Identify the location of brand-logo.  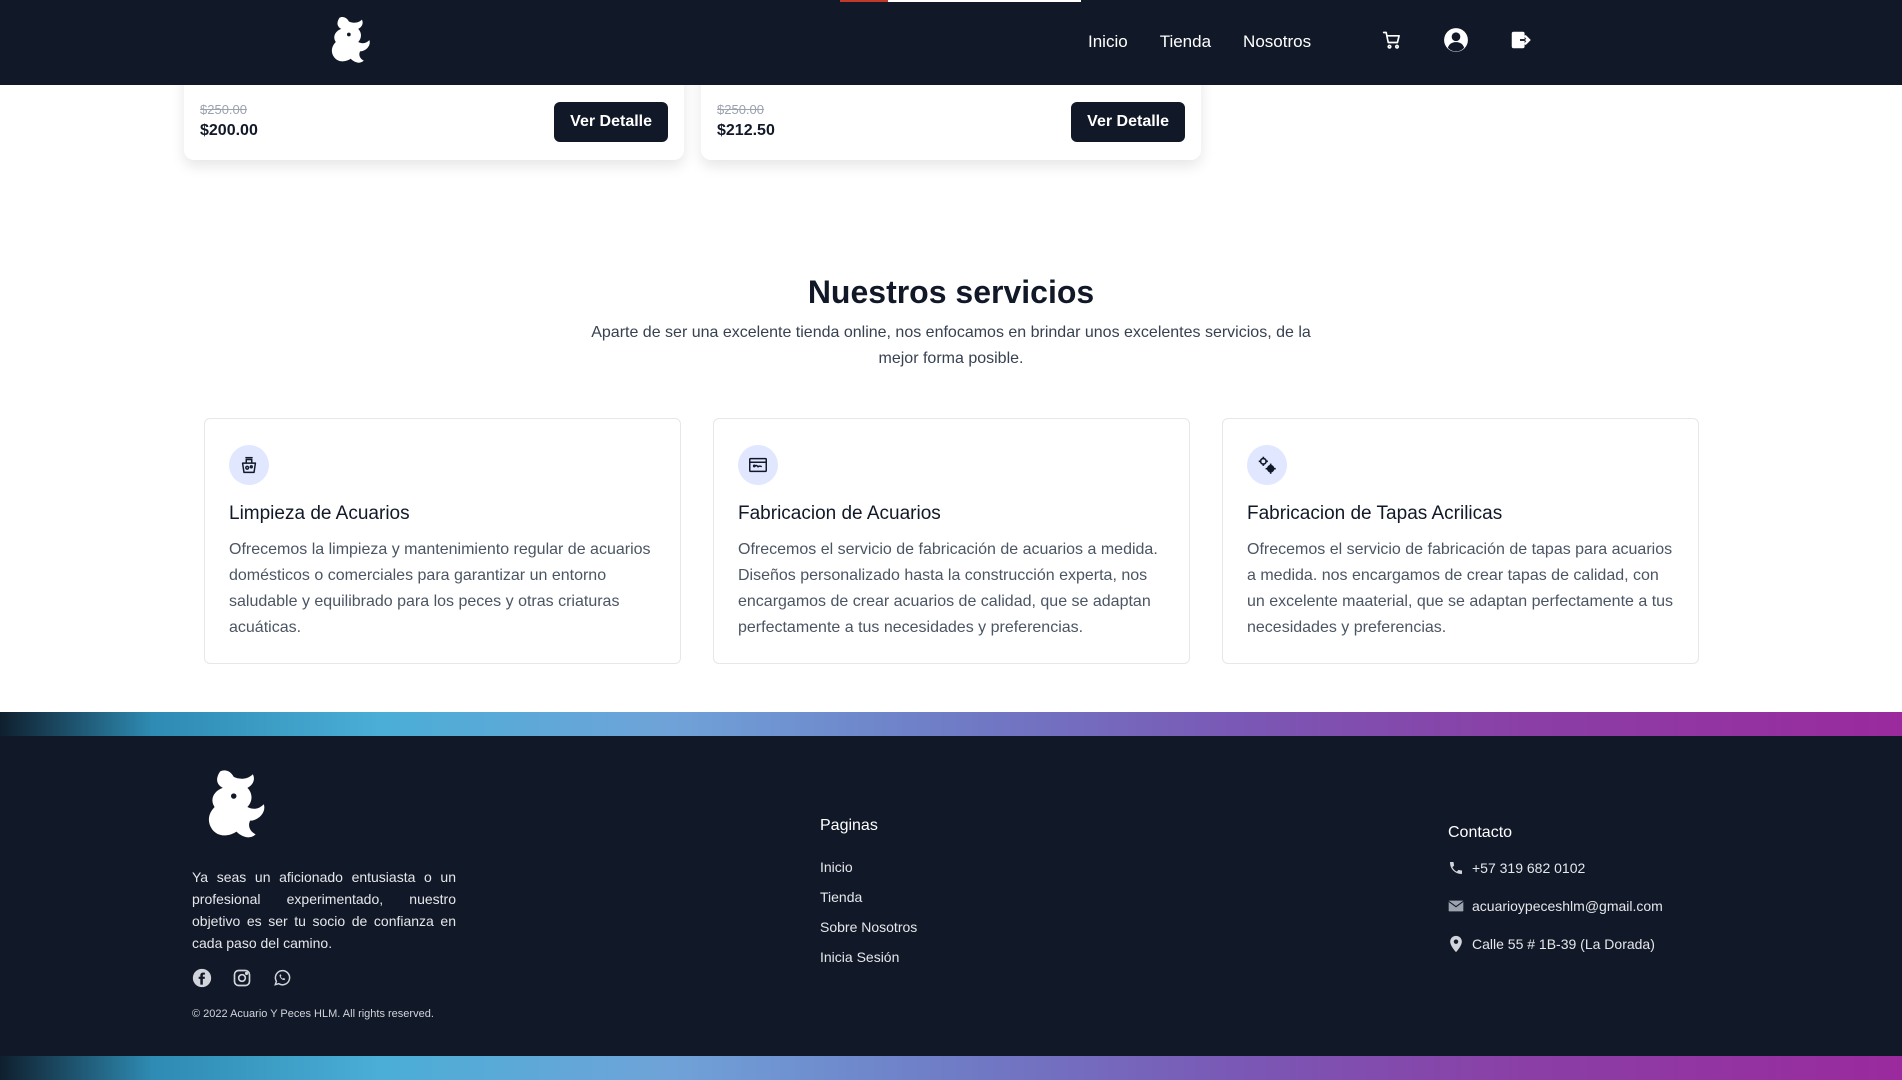
(347, 42).